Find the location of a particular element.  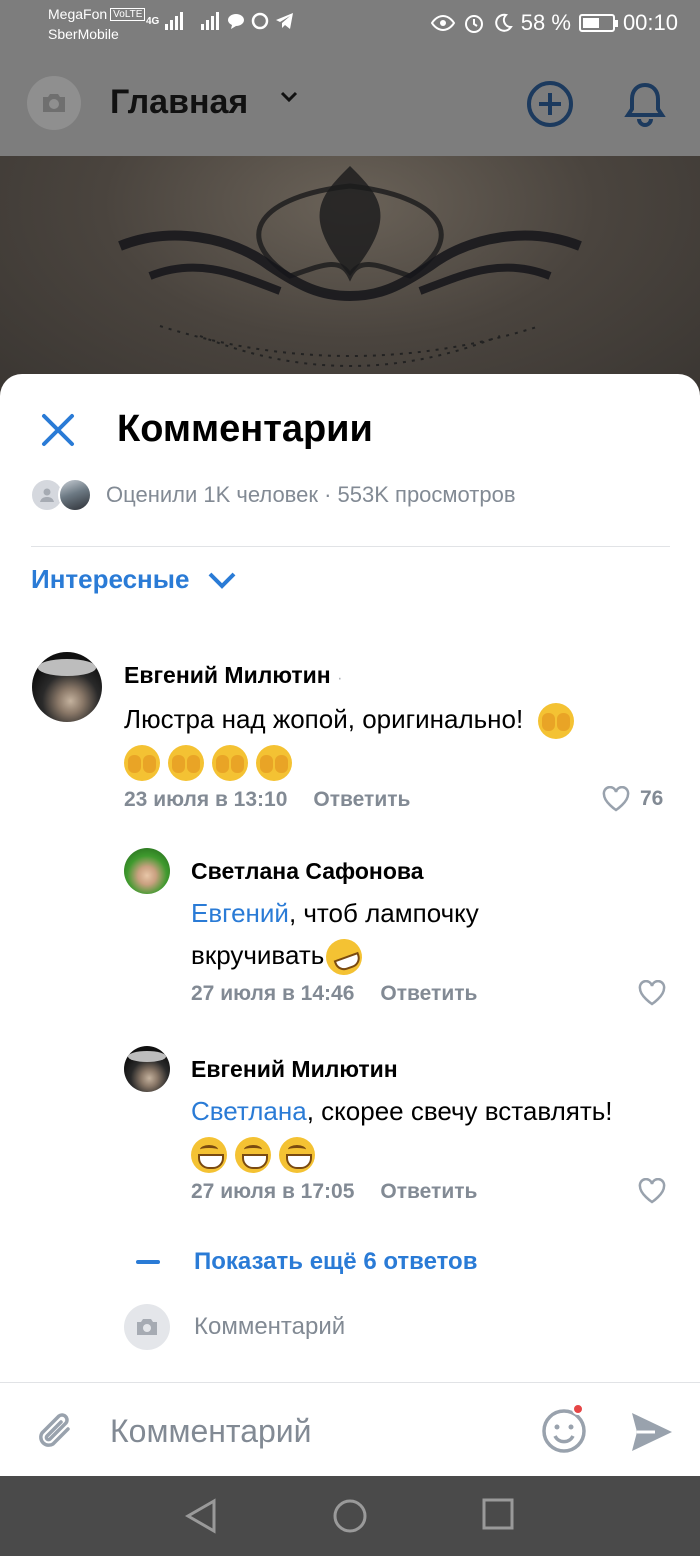

reply-placeholder: Комментарий is located at coordinates (270, 1326).